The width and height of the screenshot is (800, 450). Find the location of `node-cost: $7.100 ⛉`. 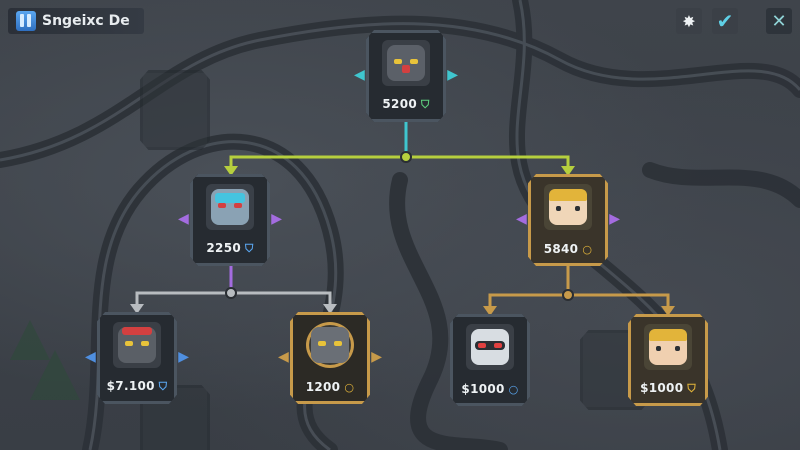

node-cost: $7.100 ⛉ is located at coordinates (137, 386).